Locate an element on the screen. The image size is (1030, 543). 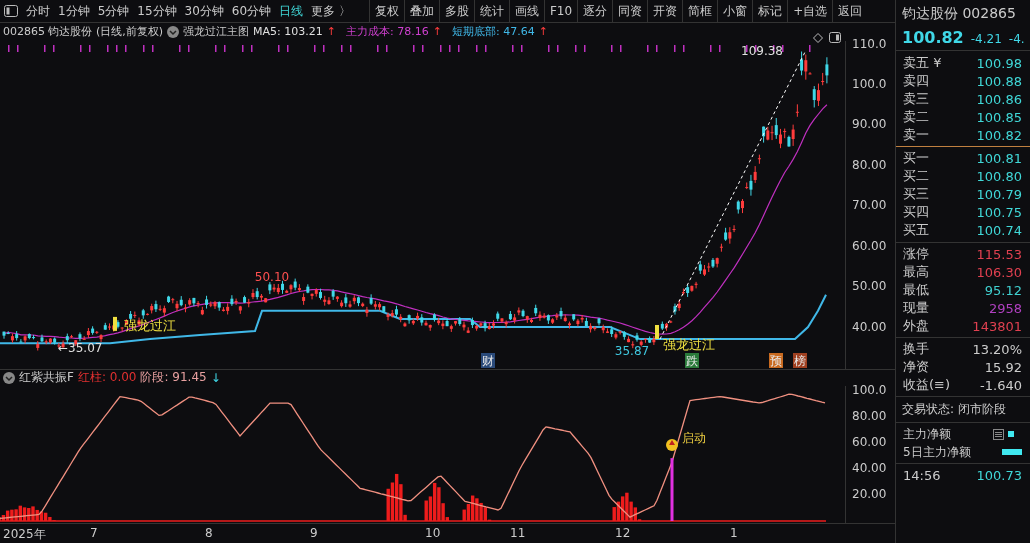
order-price: 100.79 is located at coordinates (999, 194).